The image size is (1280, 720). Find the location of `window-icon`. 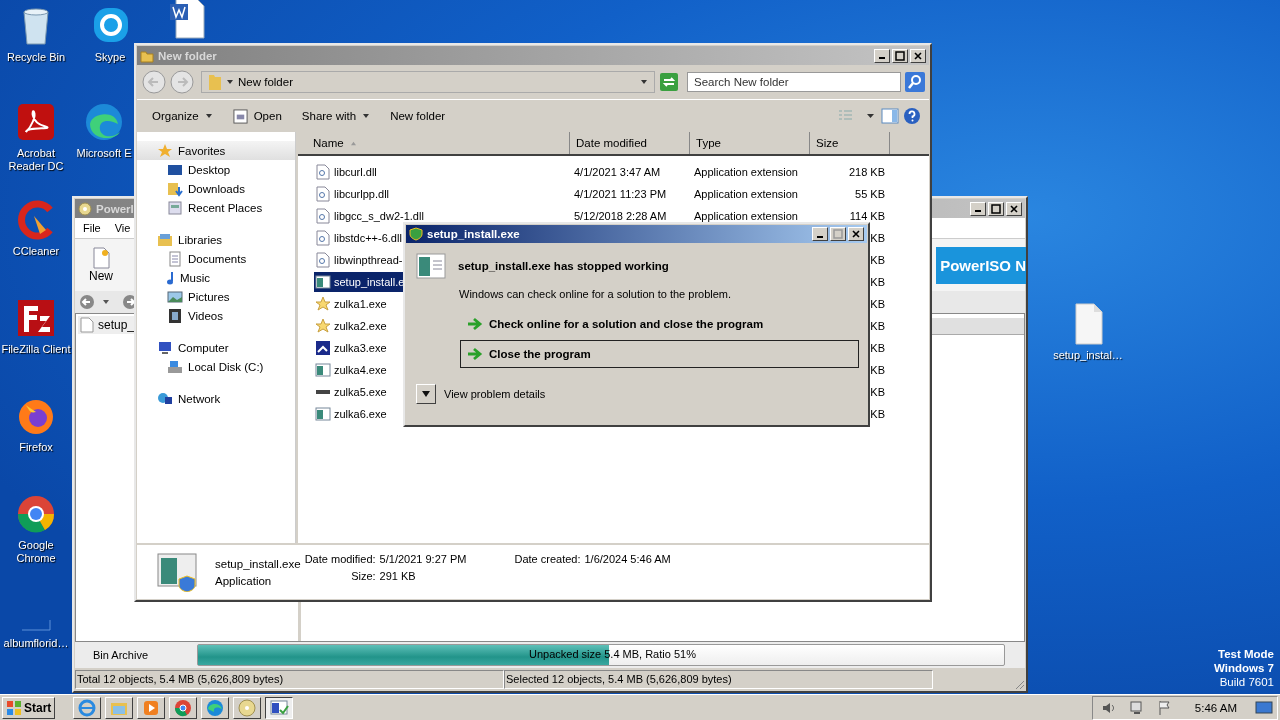

window-icon is located at coordinates (240, 116).